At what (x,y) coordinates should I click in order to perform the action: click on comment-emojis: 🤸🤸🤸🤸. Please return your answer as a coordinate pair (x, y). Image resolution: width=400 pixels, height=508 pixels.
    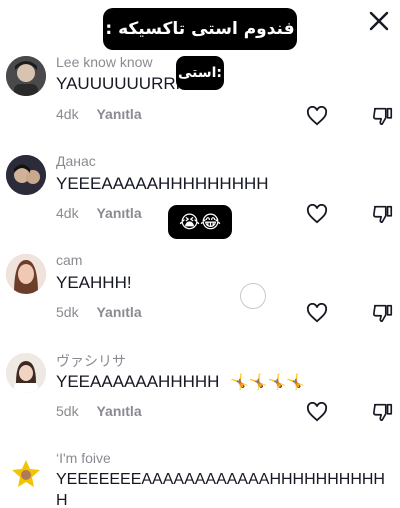
    Looking at the image, I should click on (267, 382).